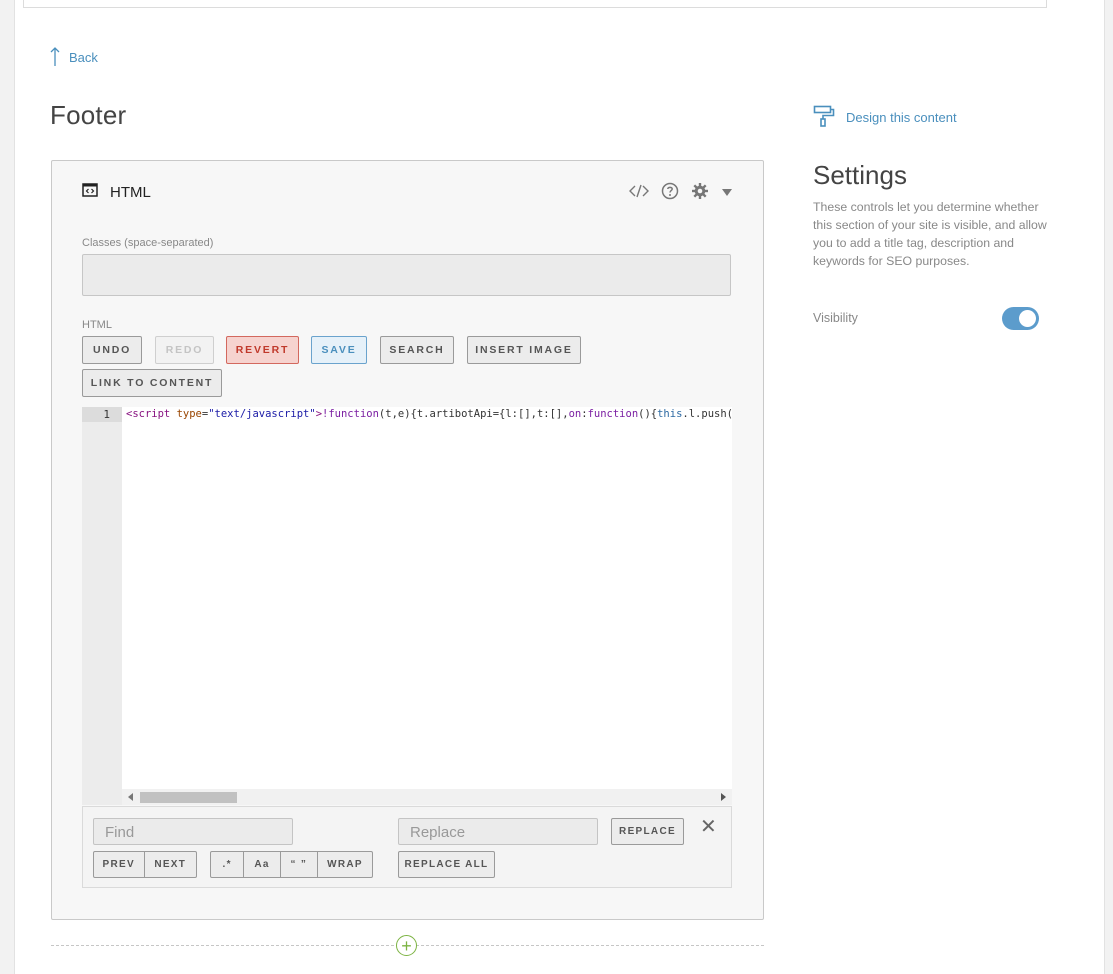 The height and width of the screenshot is (974, 1113). What do you see at coordinates (55, 57) in the screenshot?
I see `arrow-up-icon` at bounding box center [55, 57].